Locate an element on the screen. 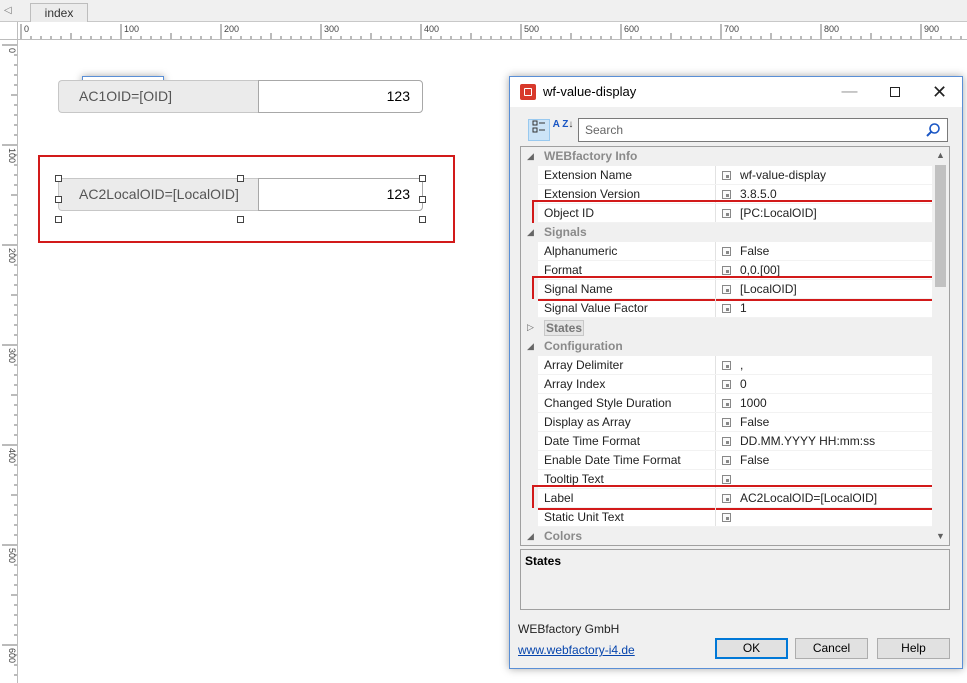  ok-button: OK is located at coordinates (751, 648).